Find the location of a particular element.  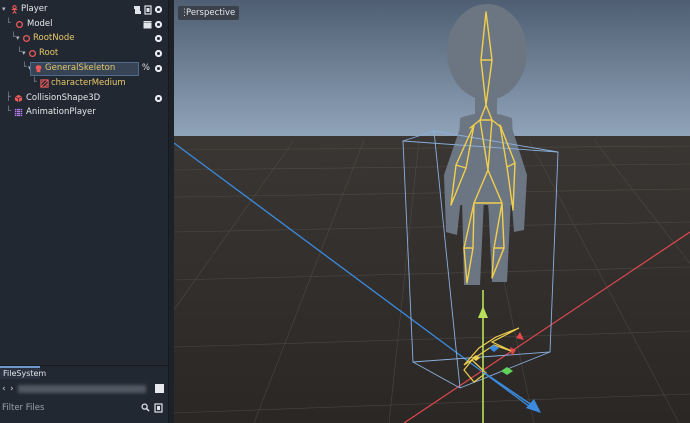

tree-item-label: characterMedium is located at coordinates (88, 83).